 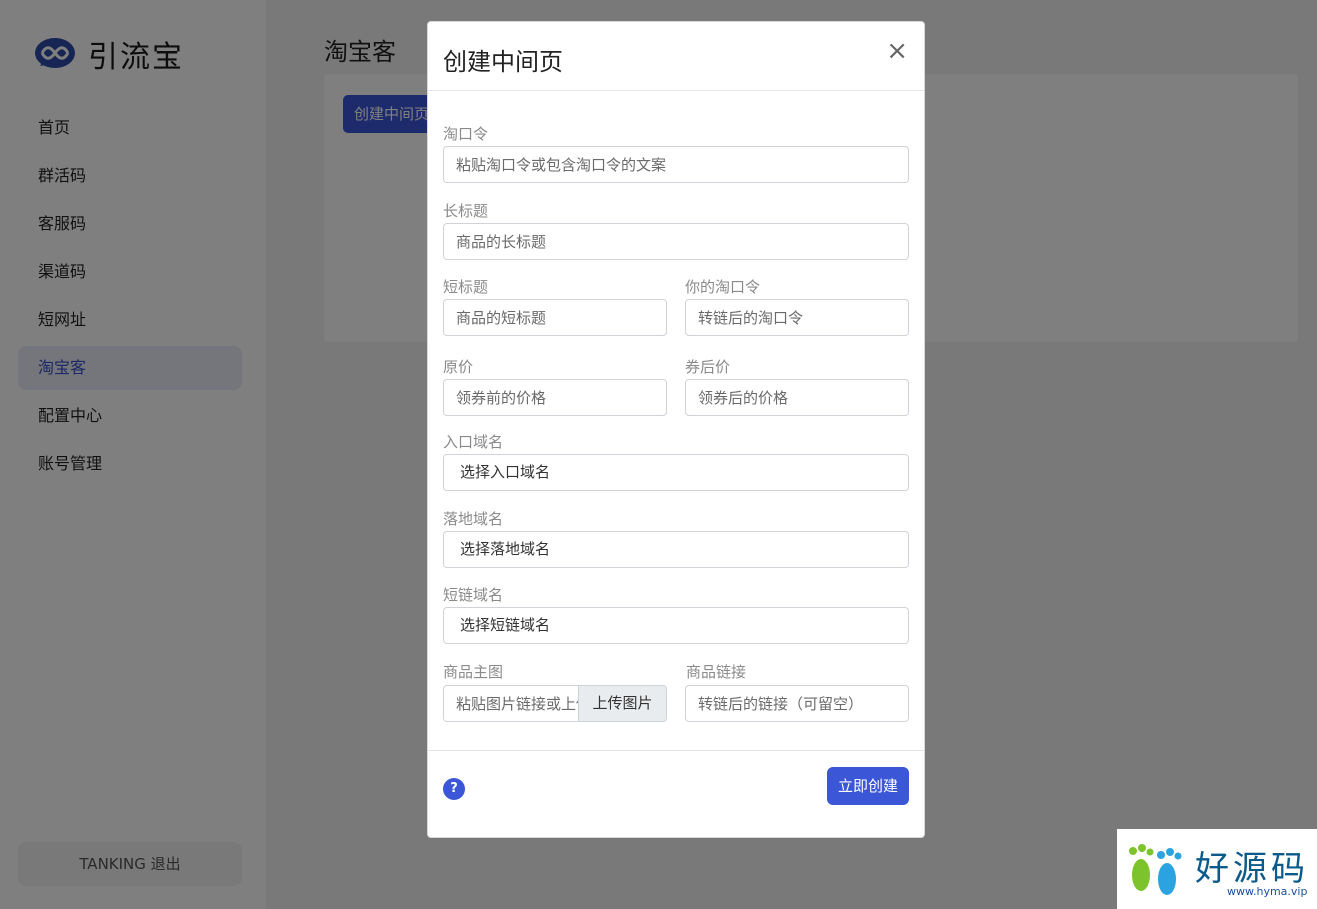 What do you see at coordinates (797, 397) in the screenshot?
I see `coupon-price-input` at bounding box center [797, 397].